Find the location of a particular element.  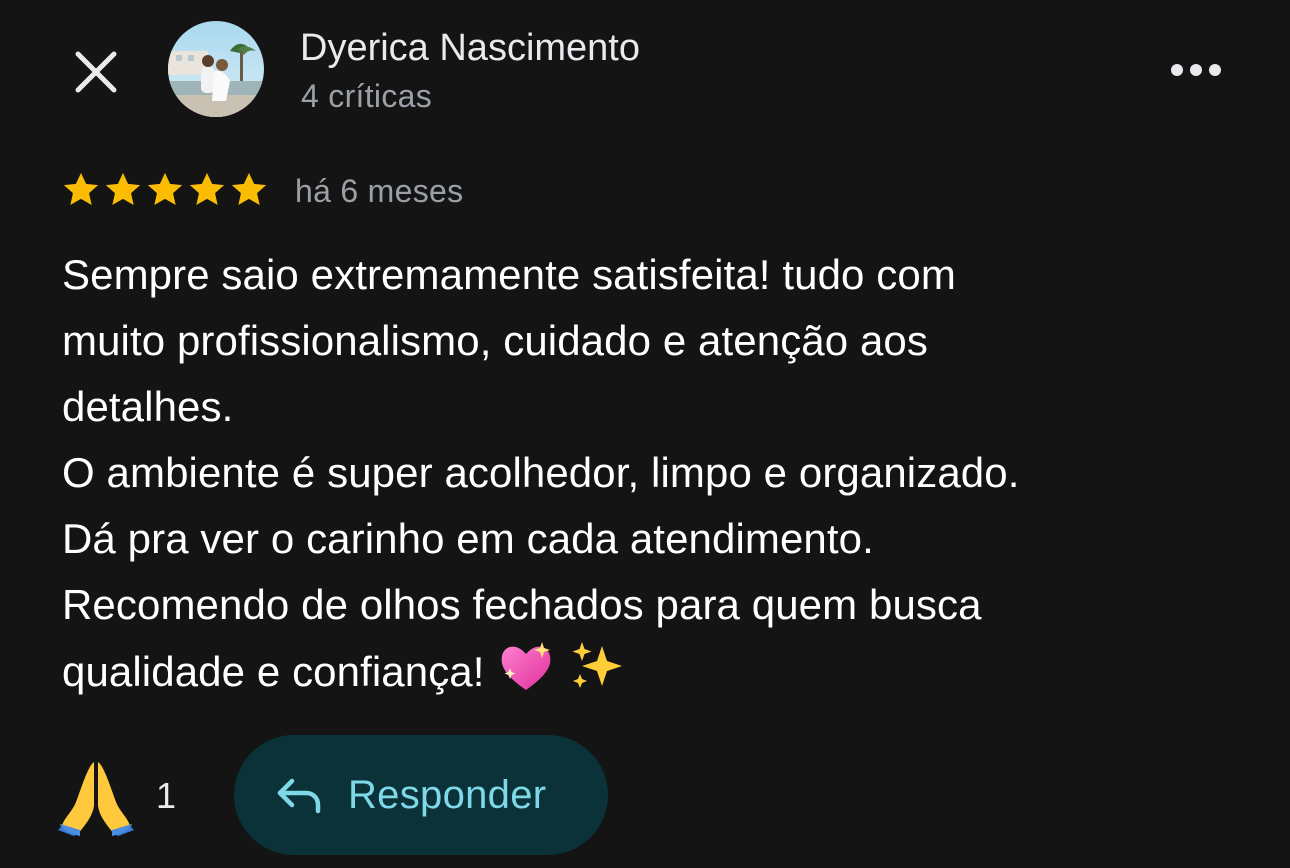

star-rating is located at coordinates (165, 190).